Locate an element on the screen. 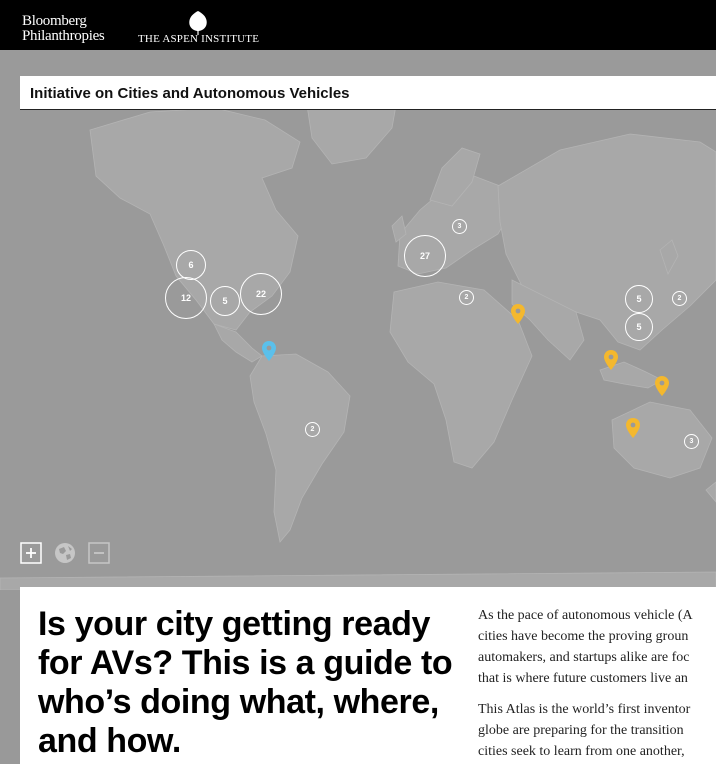 Image resolution: width=716 pixels, height=764 pixels. map-cluster: 6 is located at coordinates (191, 265).